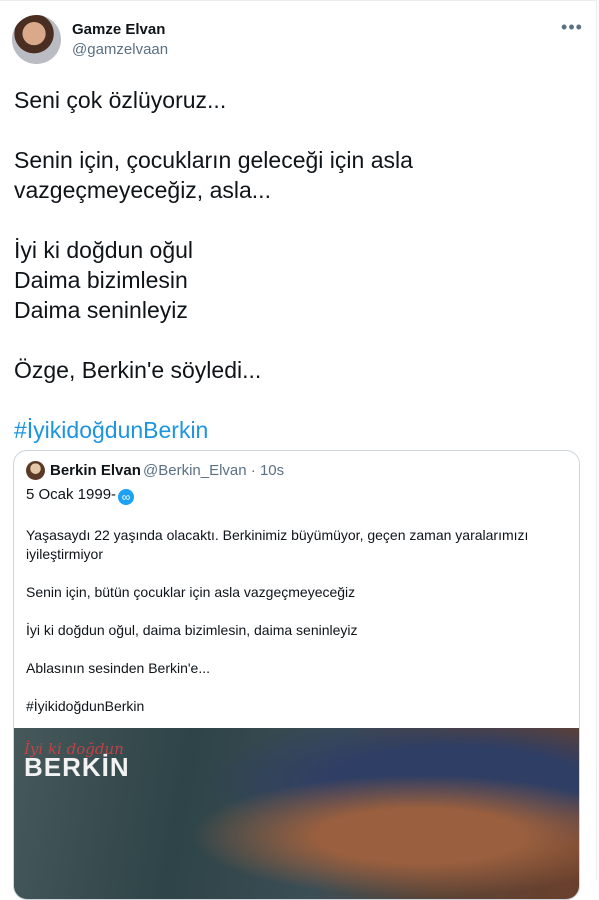 This screenshot has width=599, height=900. I want to click on author-name: Gamze Elvan, so click(118, 29).